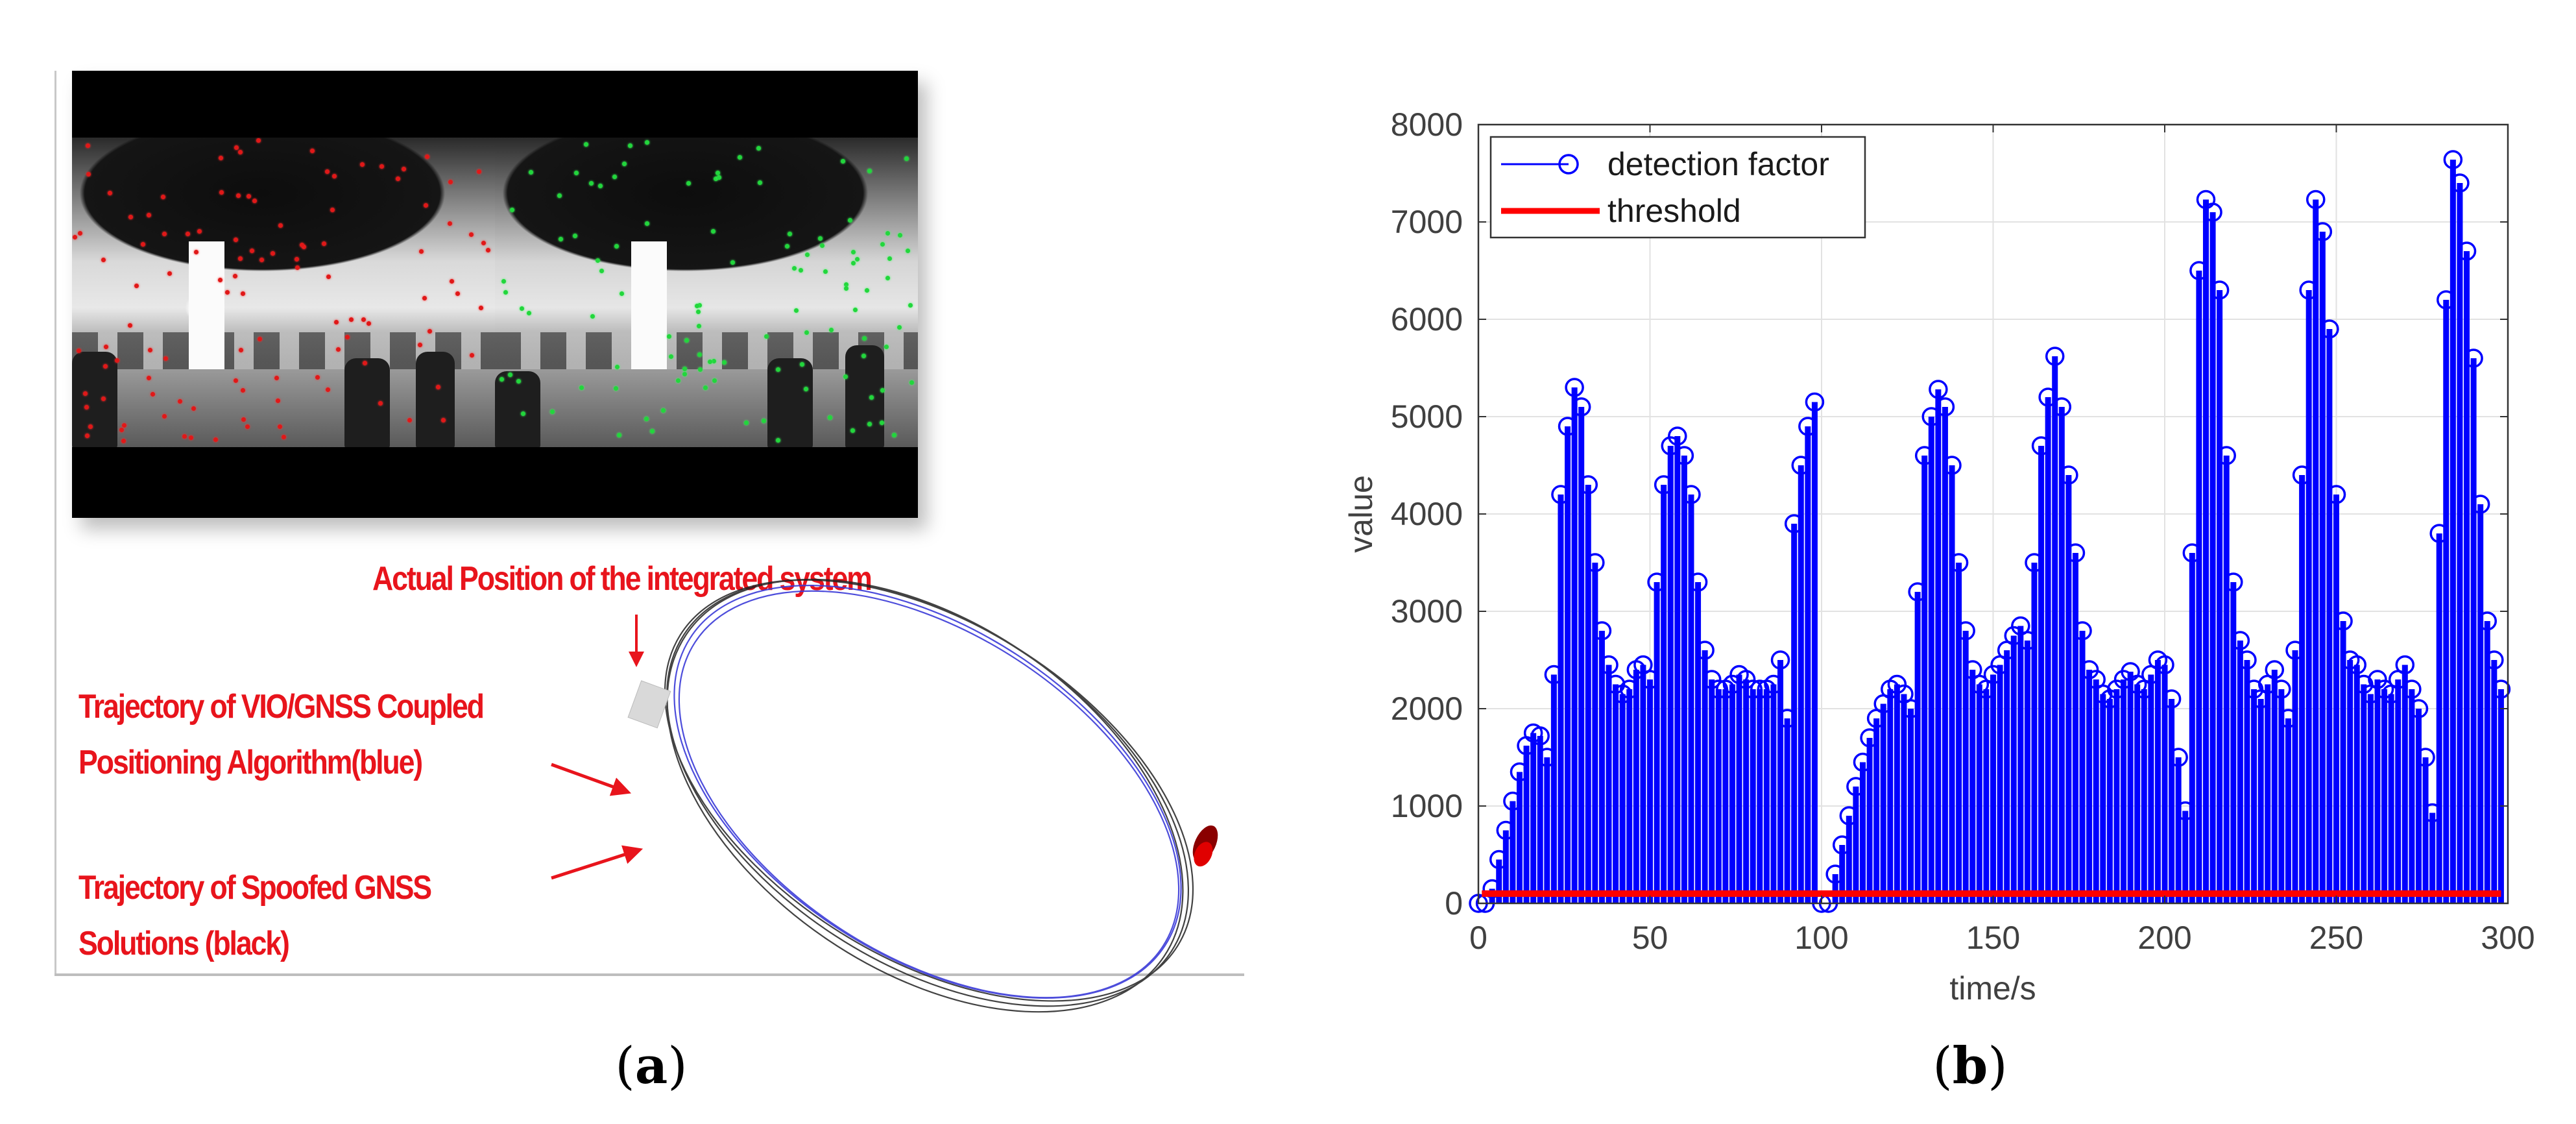  Describe the element at coordinates (1454, 903) in the screenshot. I see `y-tick-label: 0` at that location.